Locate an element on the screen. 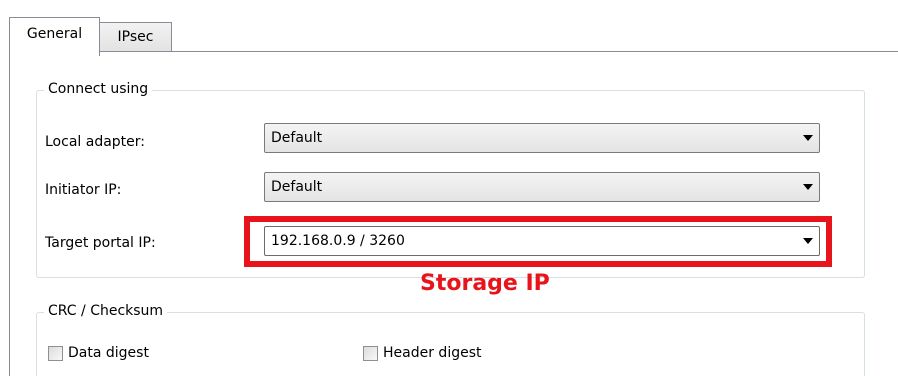  header-digest-label: Header digest is located at coordinates (432, 353).